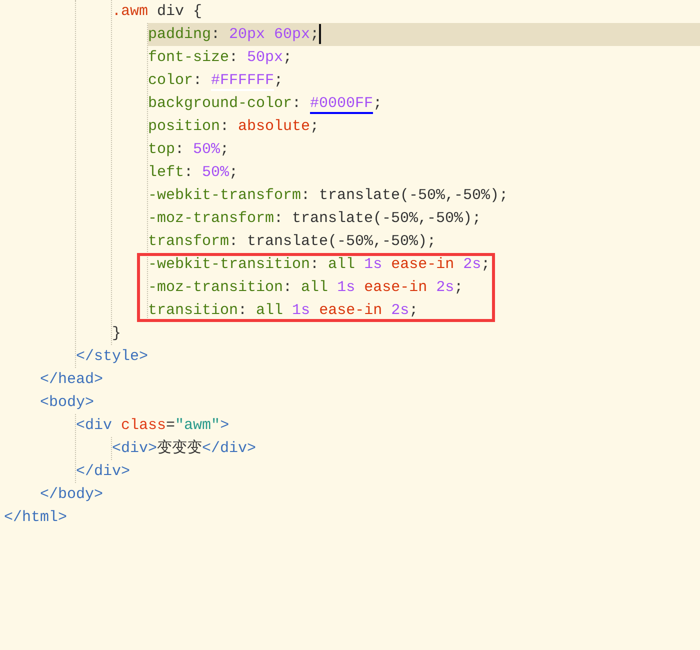 This screenshot has height=650, width=700. Describe the element at coordinates (185, 448) in the screenshot. I see `code-line: <div>变变变</div>` at that location.